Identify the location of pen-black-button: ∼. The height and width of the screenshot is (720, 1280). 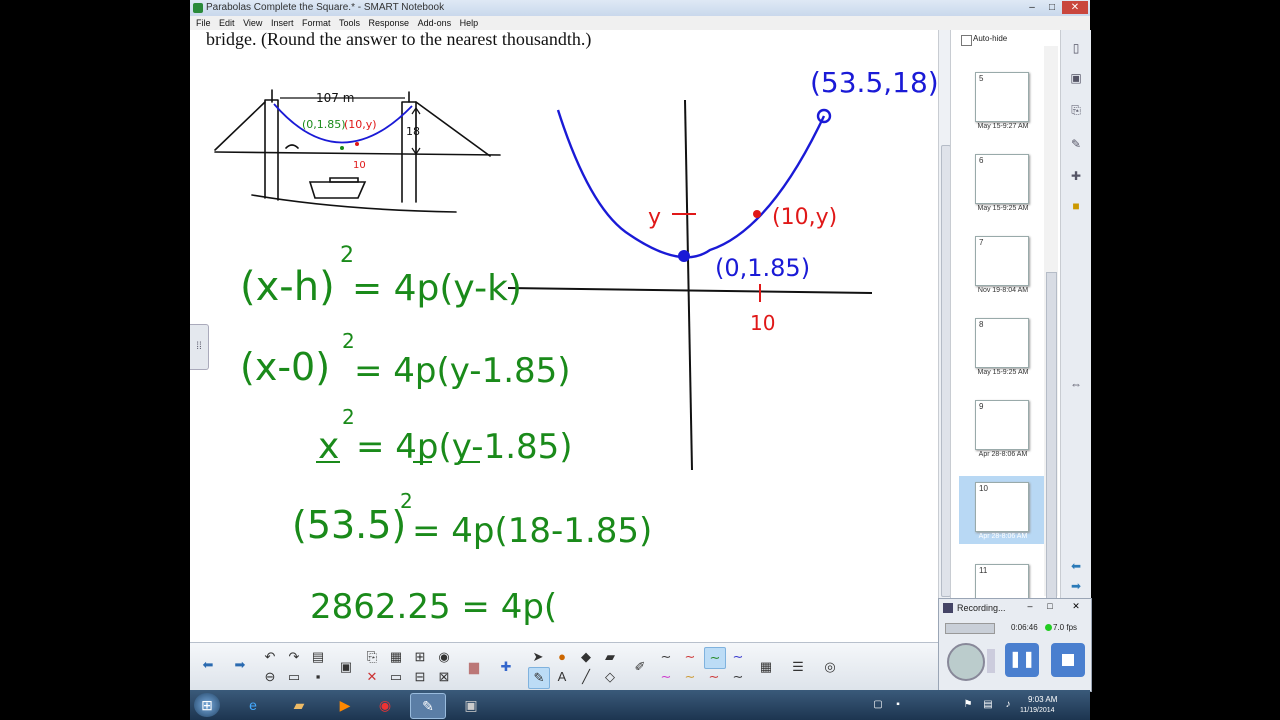
(666, 657).